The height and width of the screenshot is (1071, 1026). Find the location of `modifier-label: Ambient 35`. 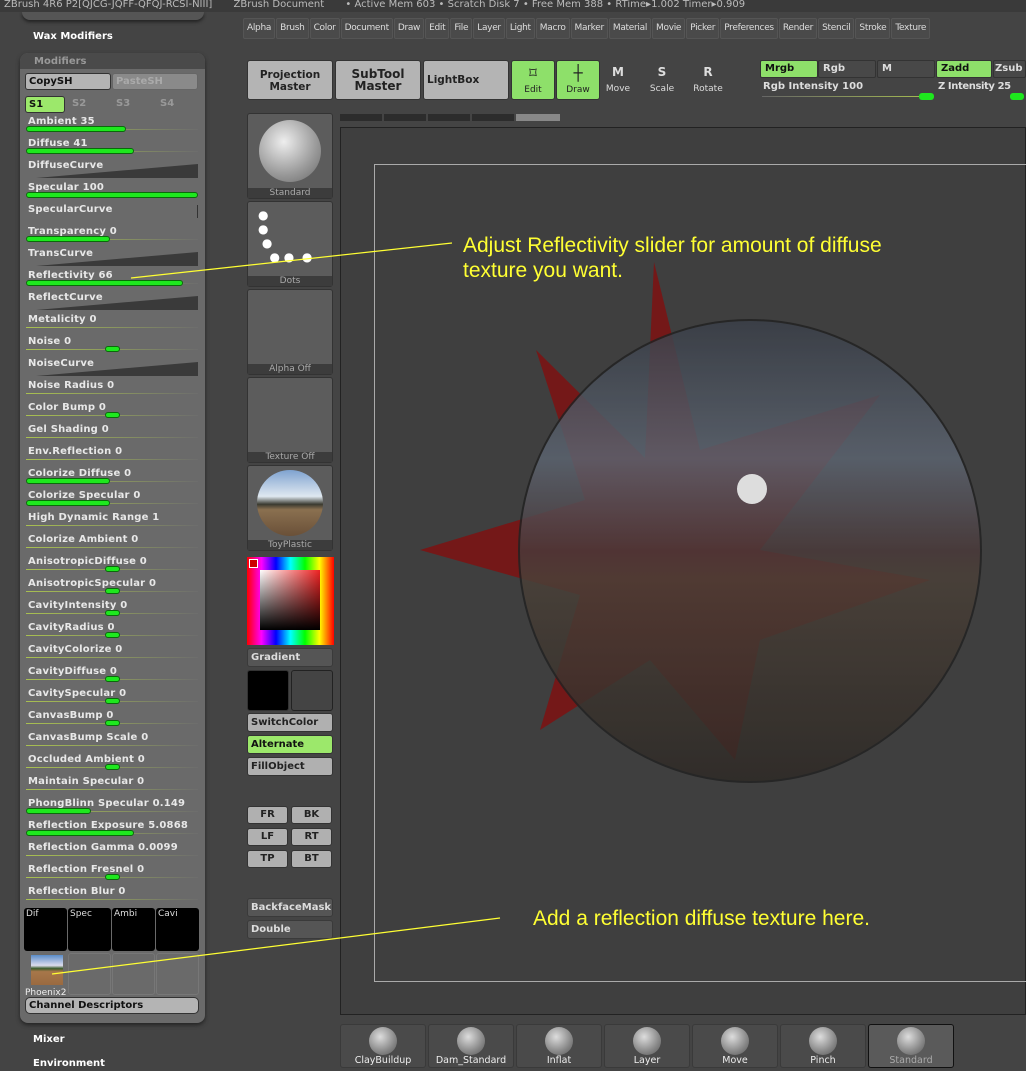

modifier-label: Ambient 35 is located at coordinates (61, 121).